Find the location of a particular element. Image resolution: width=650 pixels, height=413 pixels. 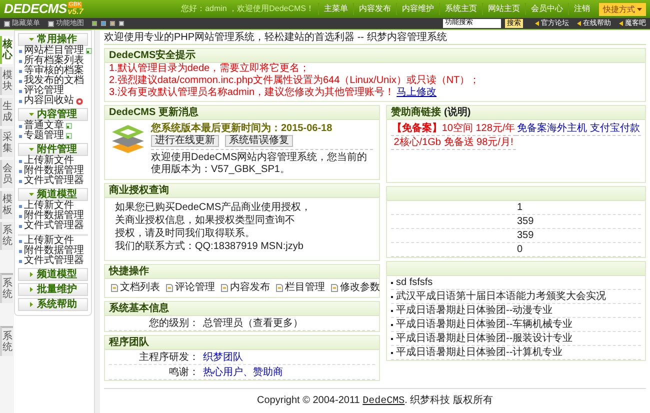

stat-value: 1 is located at coordinates (520, 208).